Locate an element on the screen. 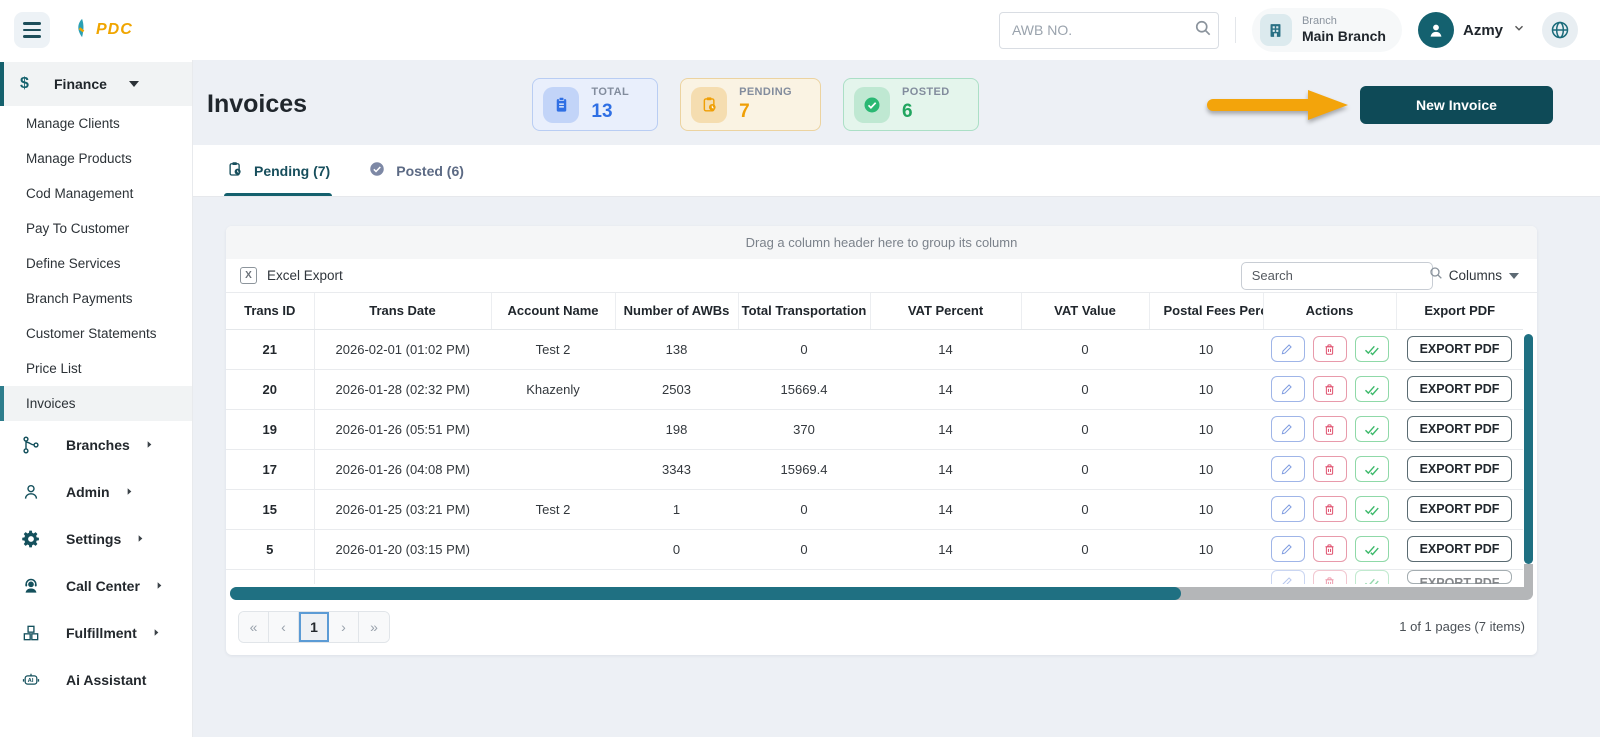 The height and width of the screenshot is (737, 1600). sidebar-item-admin: Admin is located at coordinates (96, 491).